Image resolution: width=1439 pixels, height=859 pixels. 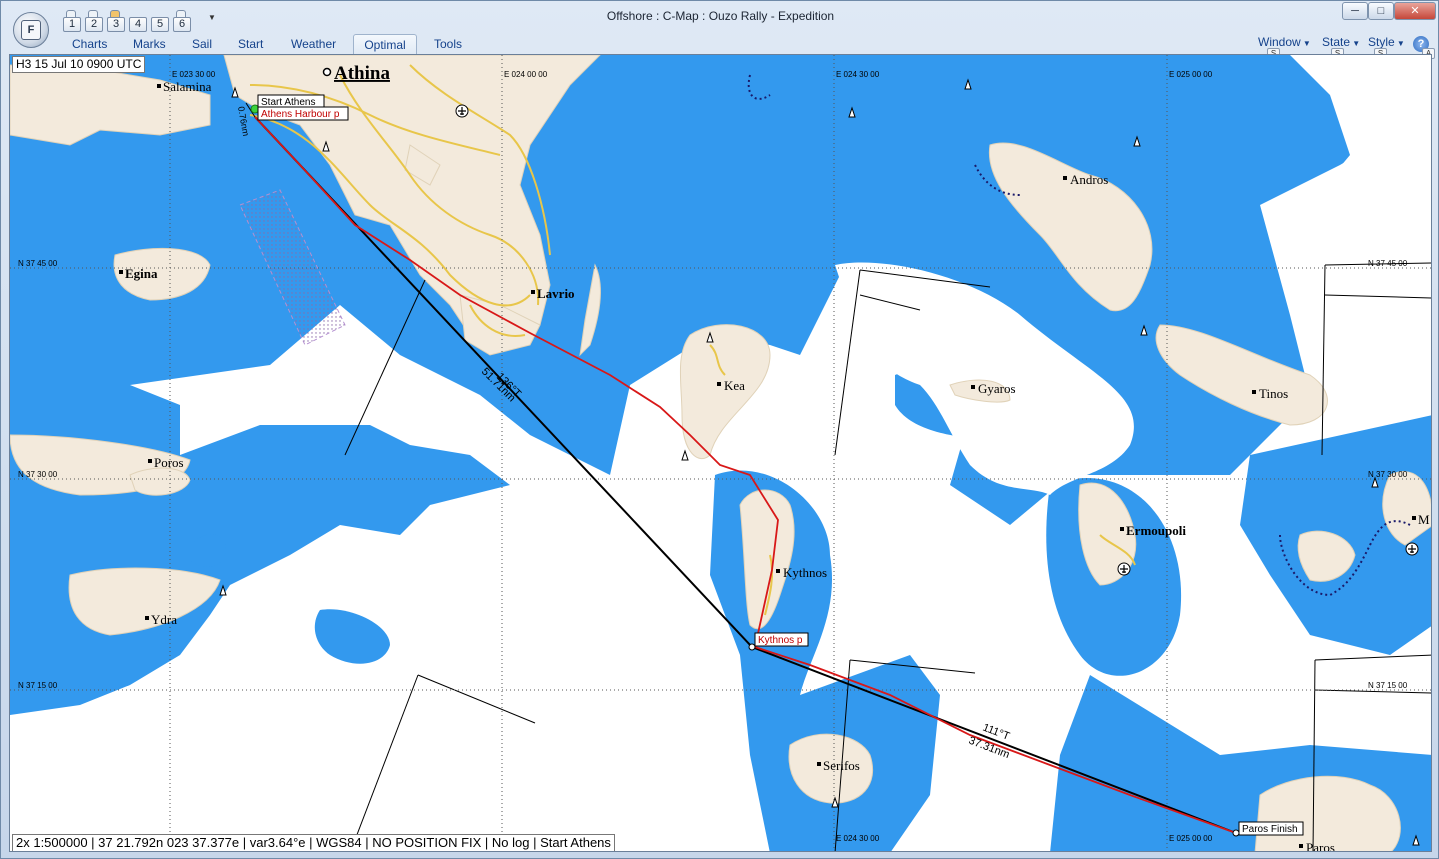 I want to click on app-button-label: F, so click(x=31, y=30).